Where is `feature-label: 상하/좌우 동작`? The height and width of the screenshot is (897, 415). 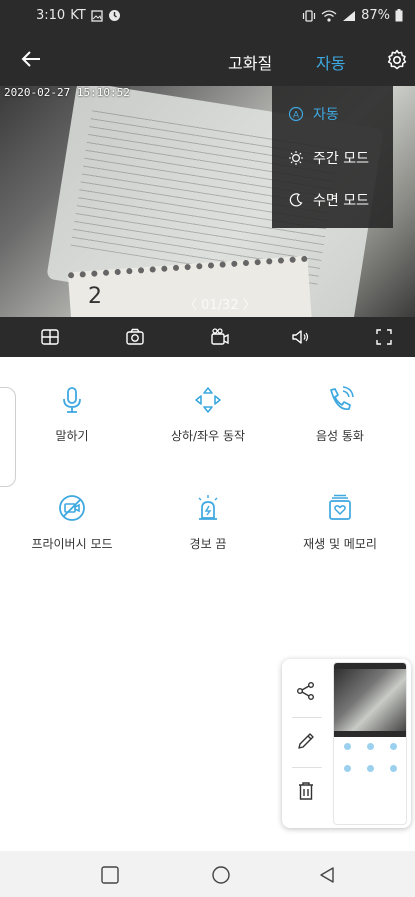
feature-label: 상하/좌우 동작 is located at coordinates (208, 436).